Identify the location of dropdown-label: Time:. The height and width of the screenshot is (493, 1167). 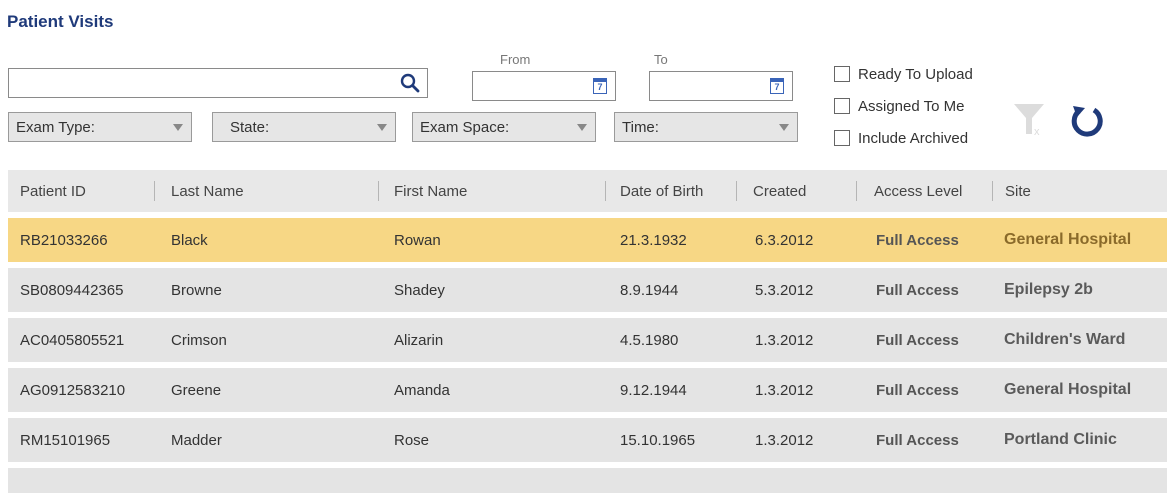
(640, 127).